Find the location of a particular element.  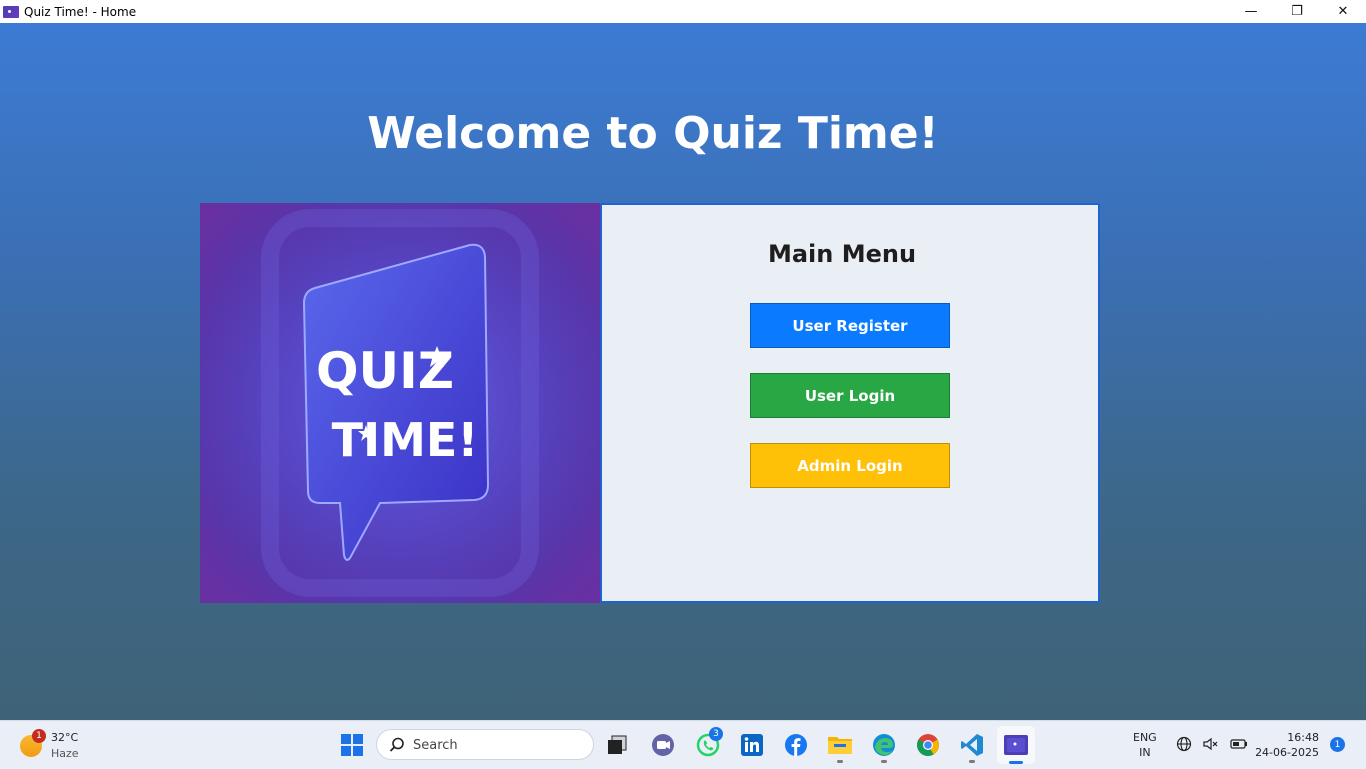

clock-time: 16:48 is located at coordinates (1303, 737).